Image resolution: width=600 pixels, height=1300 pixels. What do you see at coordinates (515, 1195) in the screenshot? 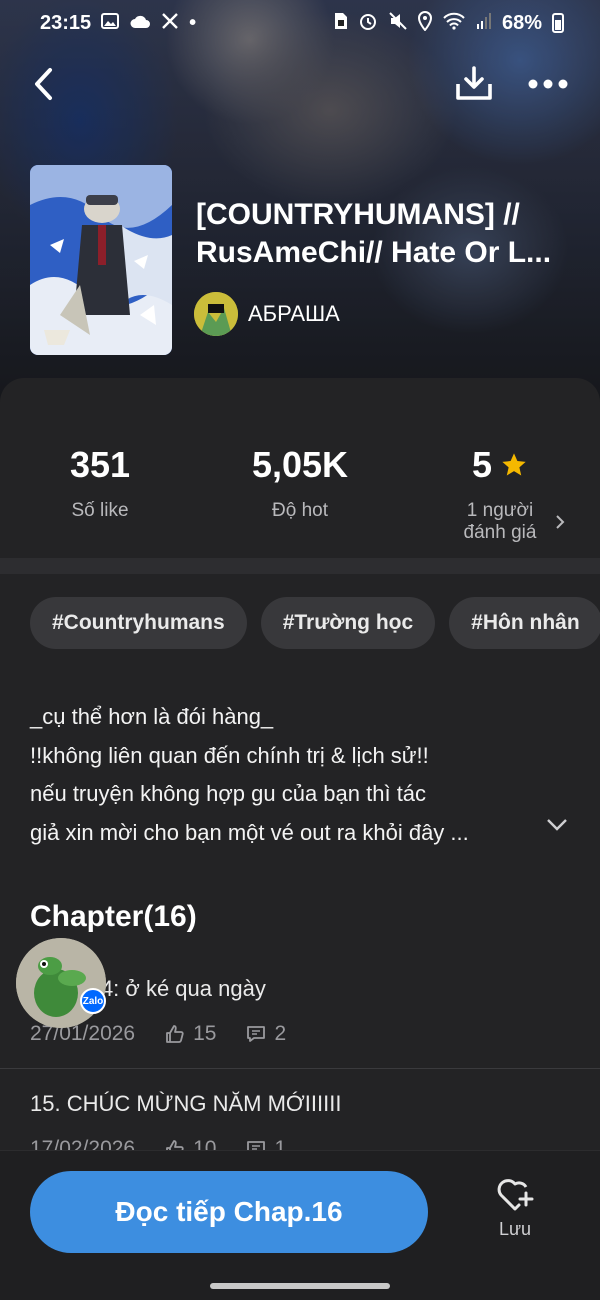
I see `heart-plus-icon` at bounding box center [515, 1195].